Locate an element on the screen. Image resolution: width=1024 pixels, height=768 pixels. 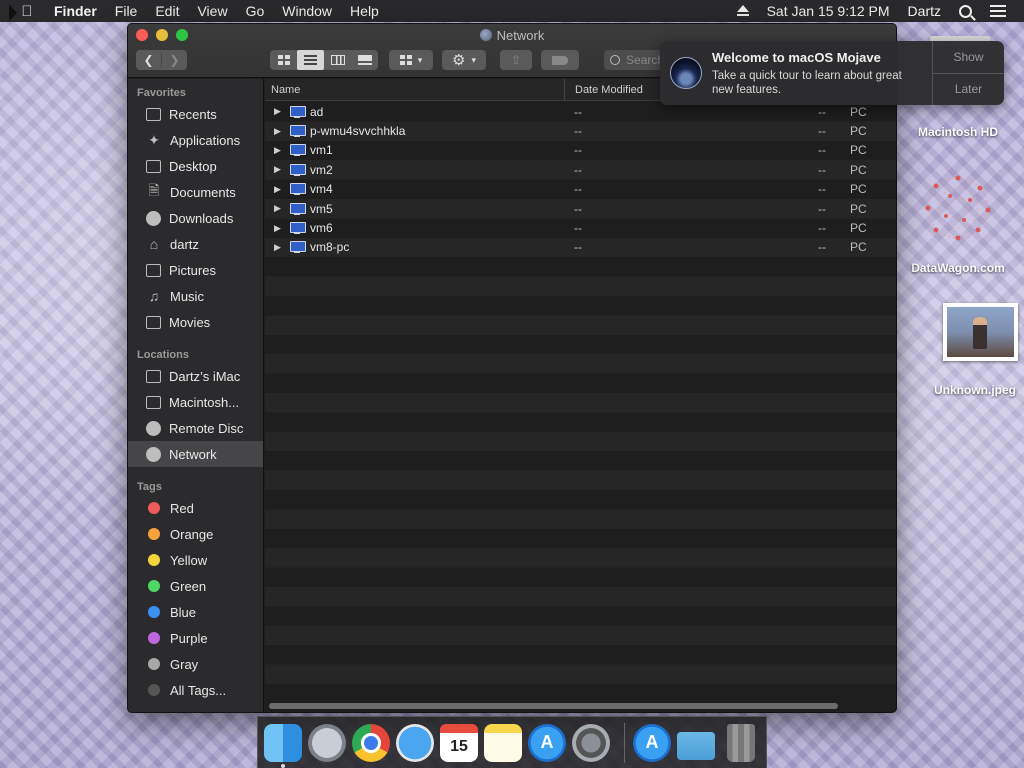
sidebar-tag-purple: Purple is located at coordinates (195, 638).